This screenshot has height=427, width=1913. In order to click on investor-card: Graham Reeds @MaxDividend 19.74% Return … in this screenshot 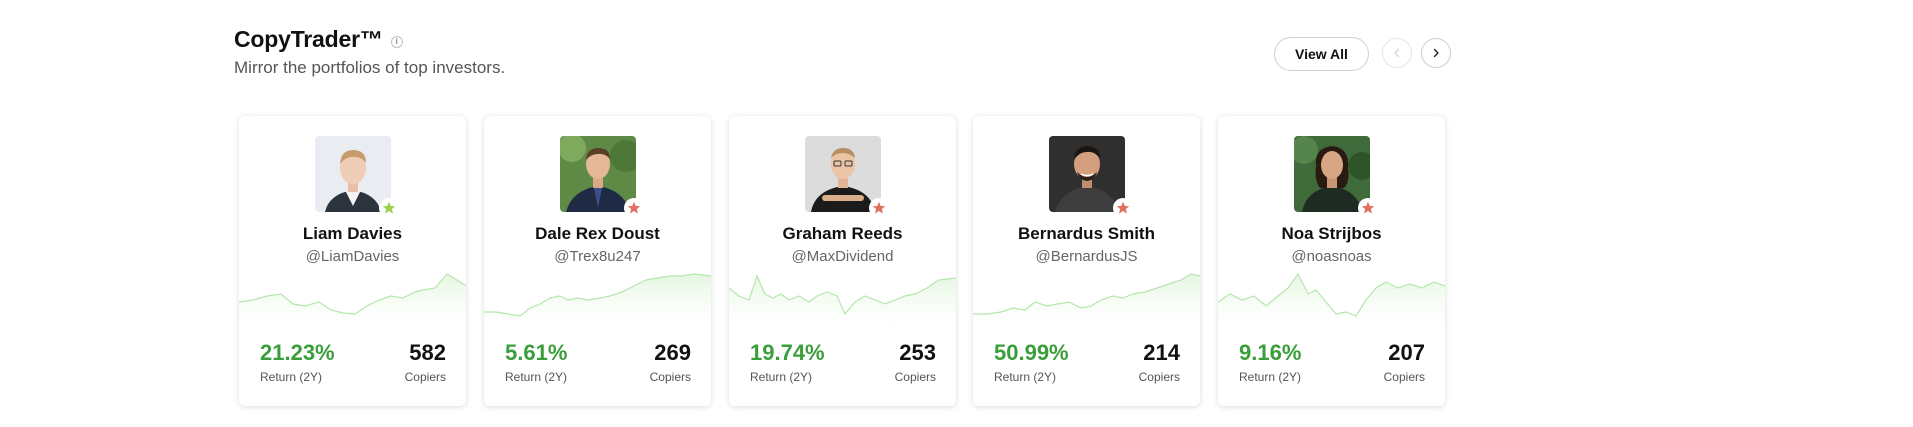, I will do `click(842, 261)`.